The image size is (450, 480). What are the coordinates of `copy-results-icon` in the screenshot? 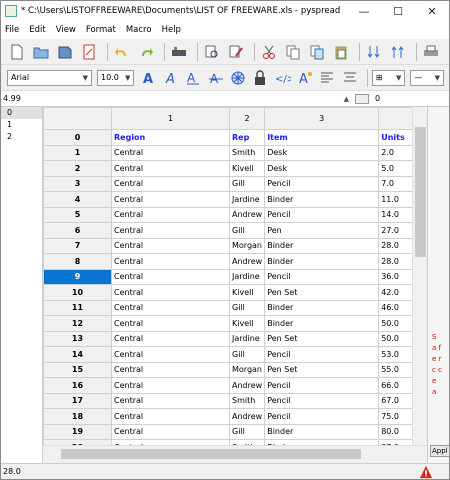 It's located at (317, 52).